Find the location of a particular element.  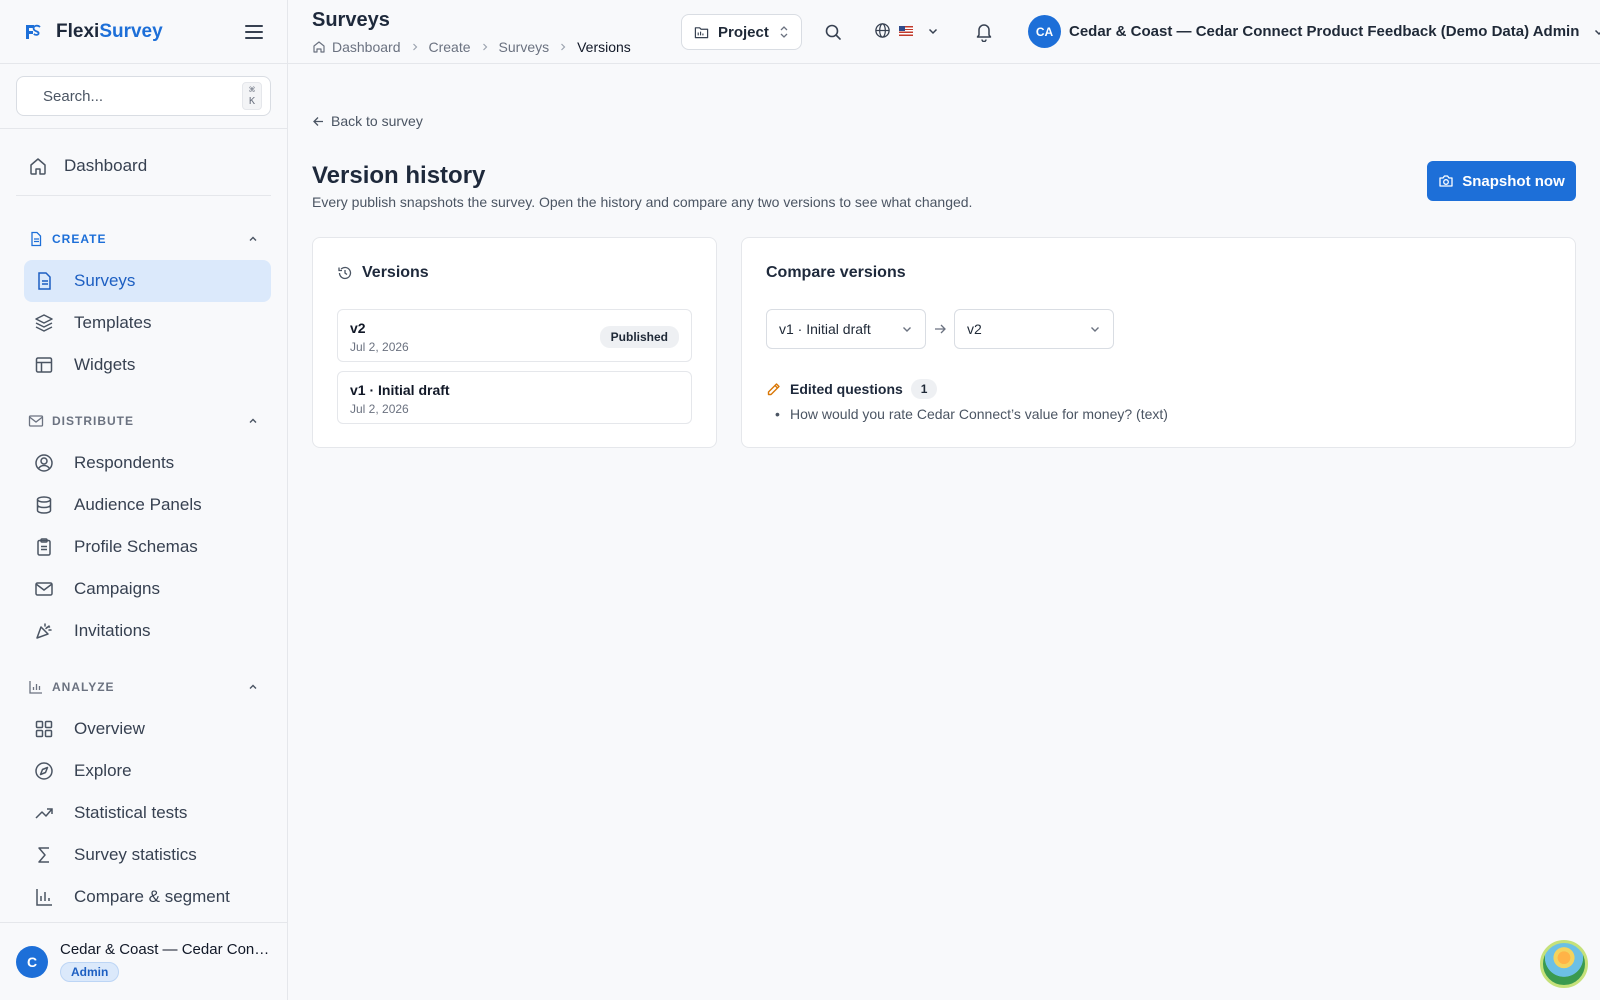

sidebar-item-widgets: Widgets is located at coordinates (147, 365).